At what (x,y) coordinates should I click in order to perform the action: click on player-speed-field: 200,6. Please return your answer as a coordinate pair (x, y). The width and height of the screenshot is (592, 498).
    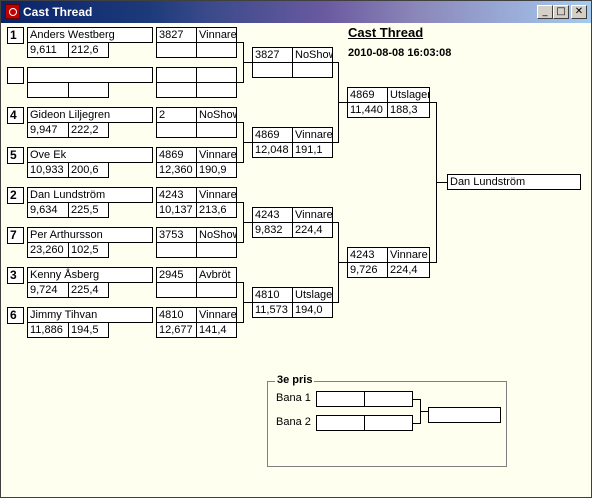
    Looking at the image, I should click on (88, 170).